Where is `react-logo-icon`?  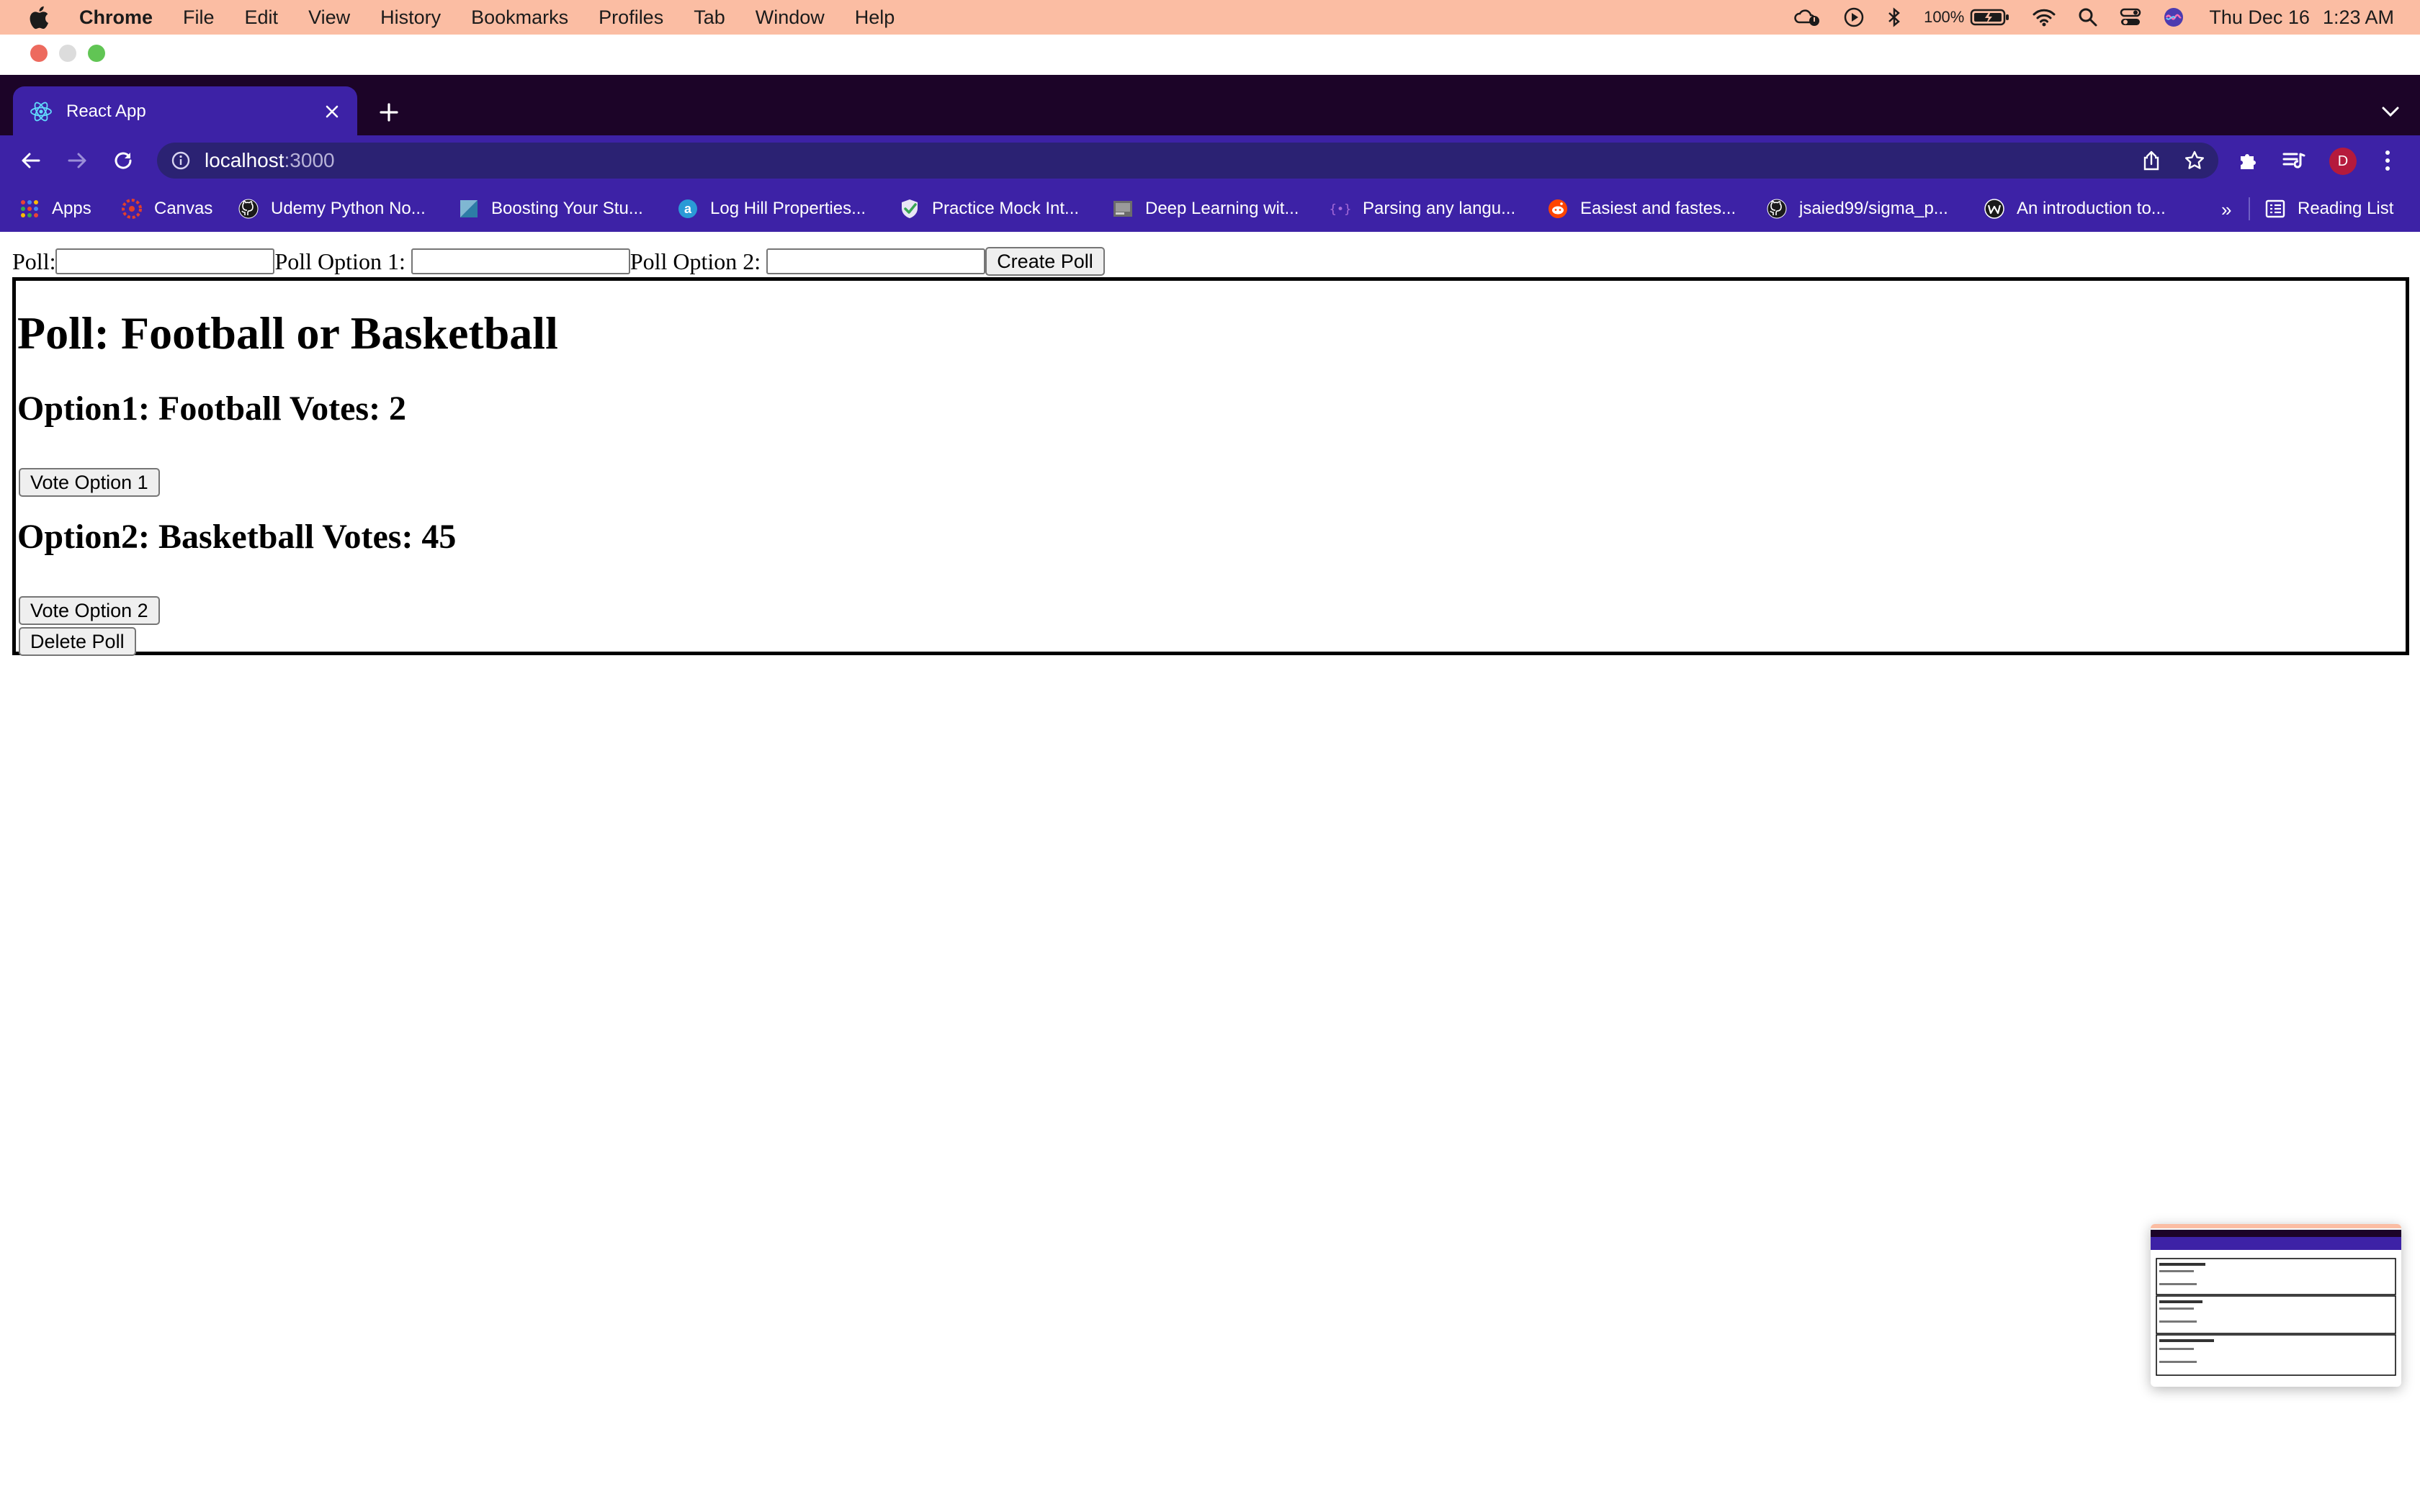 react-logo-icon is located at coordinates (41, 111).